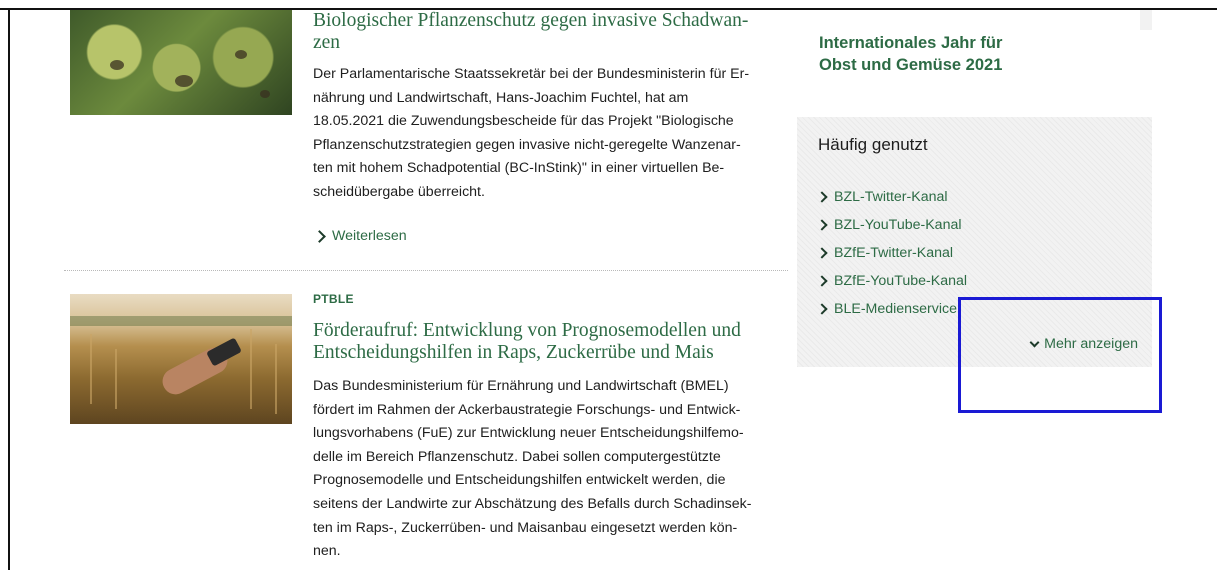 This screenshot has height=570, width=1217. What do you see at coordinates (9, 289) in the screenshot?
I see `frame-left-border` at bounding box center [9, 289].